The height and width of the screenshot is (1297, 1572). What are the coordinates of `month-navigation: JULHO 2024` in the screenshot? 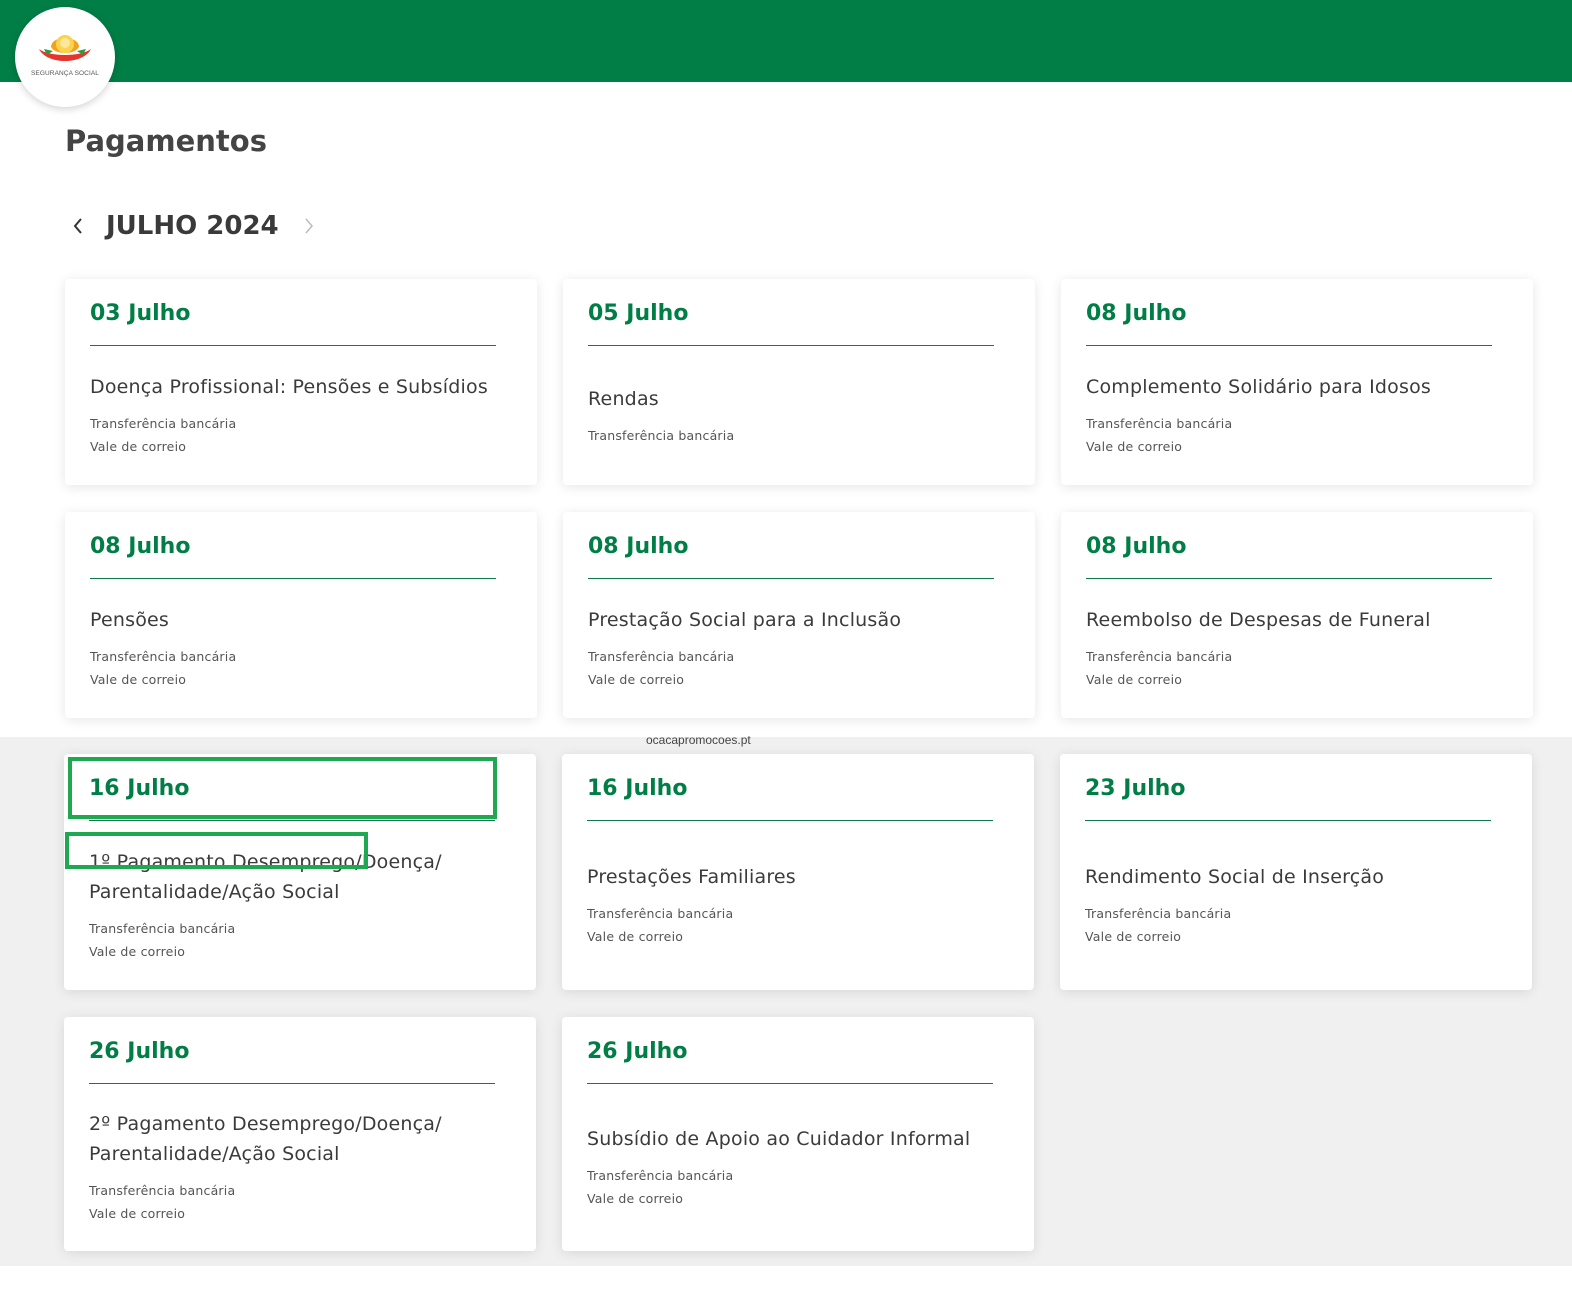 It's located at (193, 226).